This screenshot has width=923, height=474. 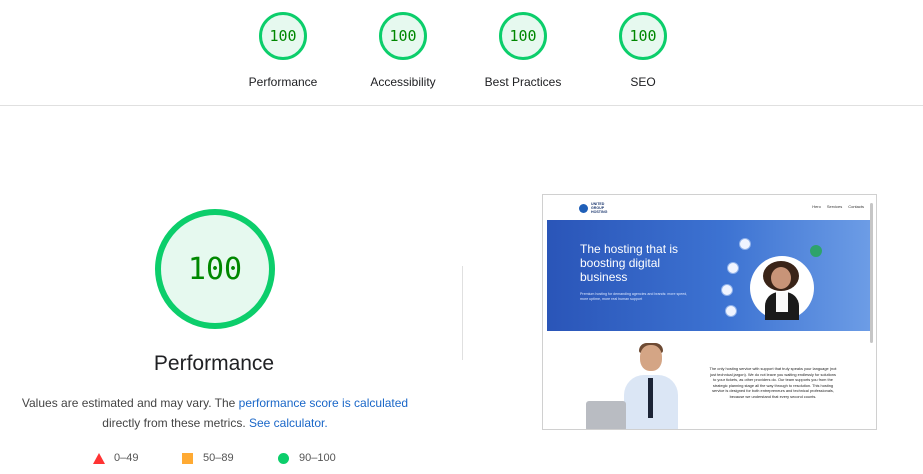 I want to click on gauge-performance-score: 100, so click(x=283, y=36).